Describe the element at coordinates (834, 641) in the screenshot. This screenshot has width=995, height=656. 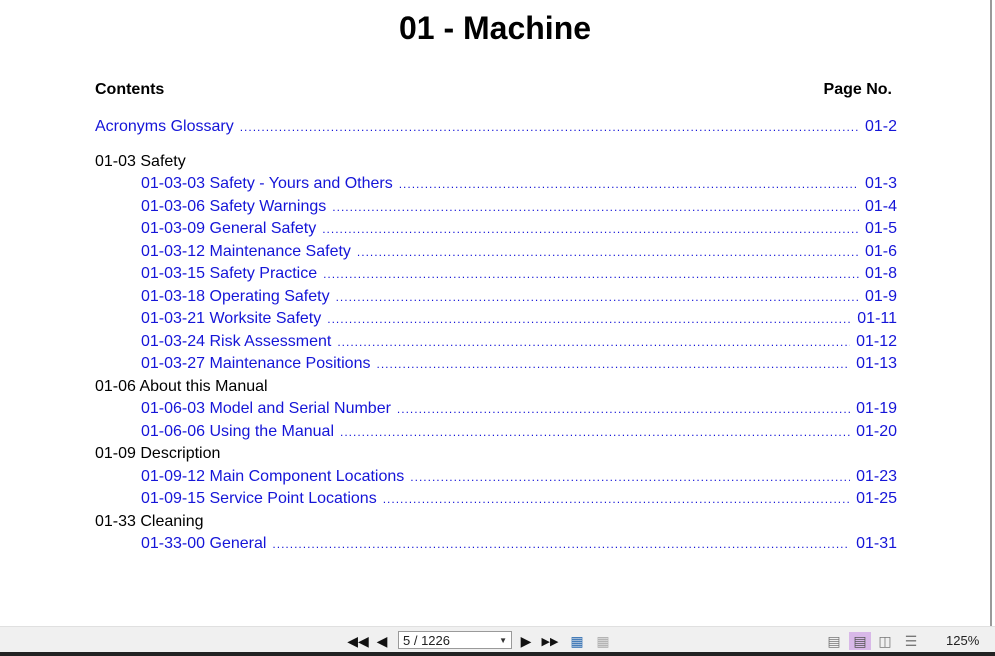
I see `single-page-icon: ▤` at that location.